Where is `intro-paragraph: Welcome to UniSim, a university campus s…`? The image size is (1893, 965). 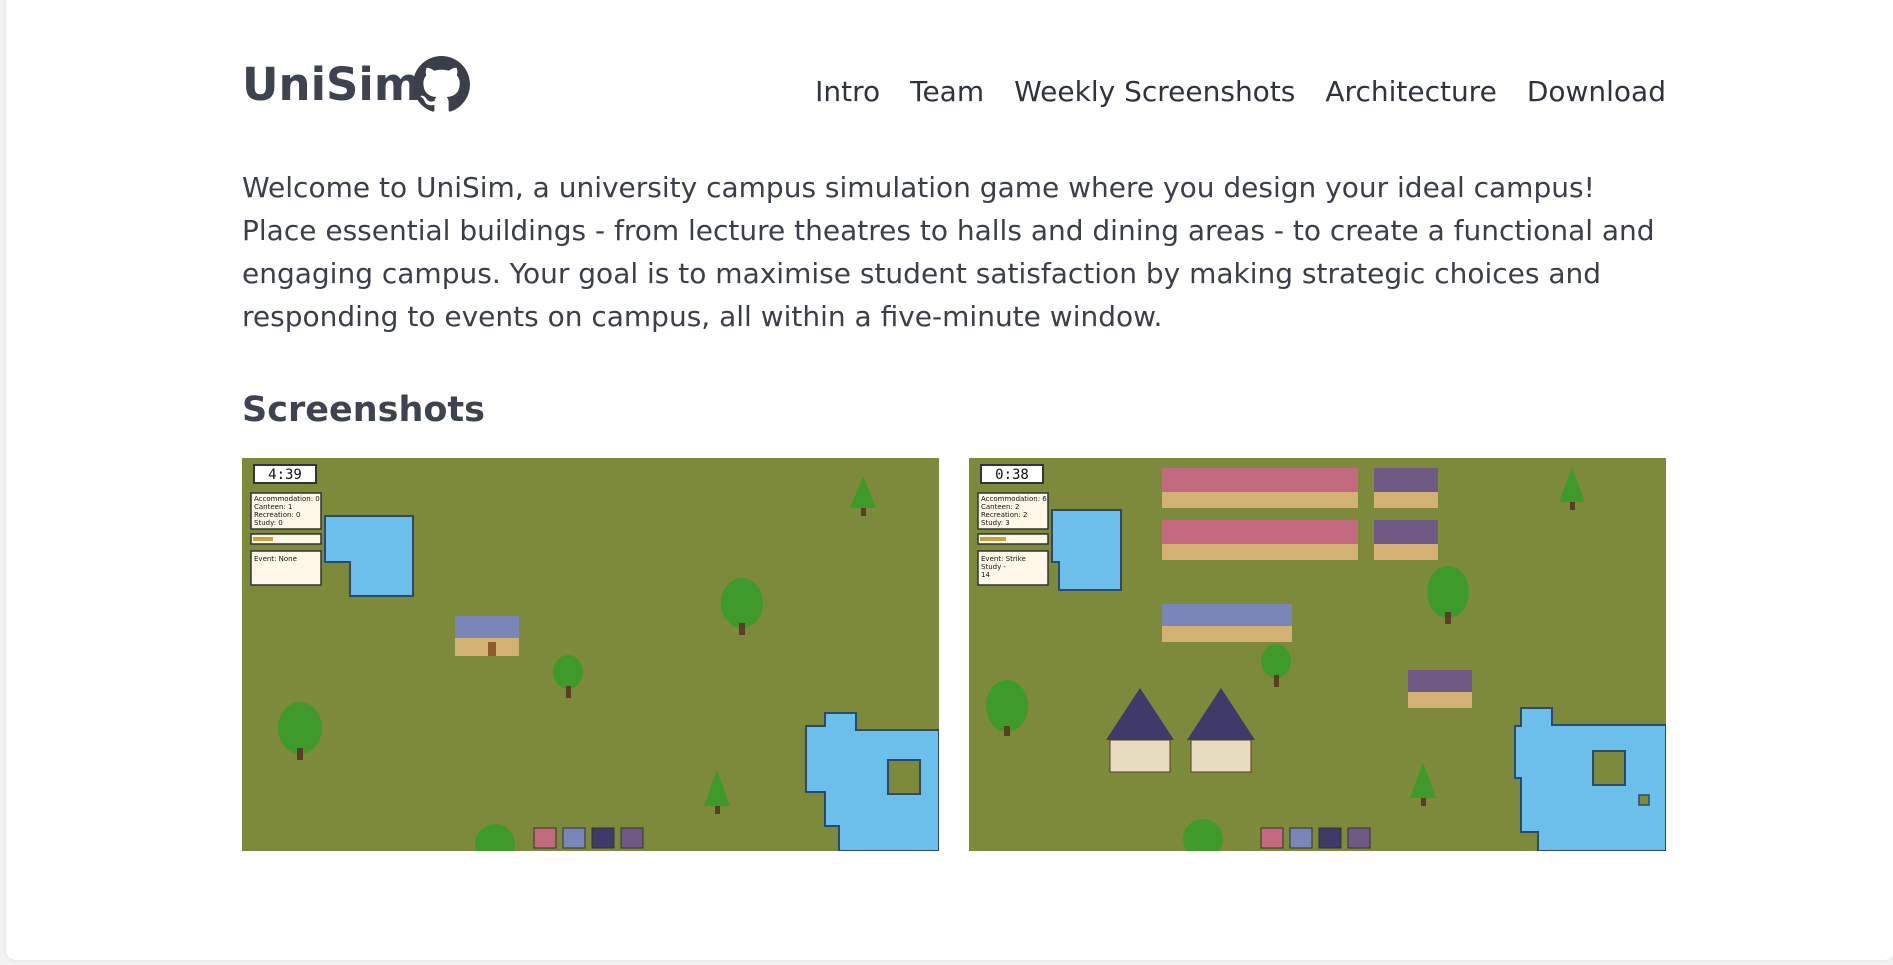 intro-paragraph: Welcome to UniSim, a university campus s… is located at coordinates (948, 252).